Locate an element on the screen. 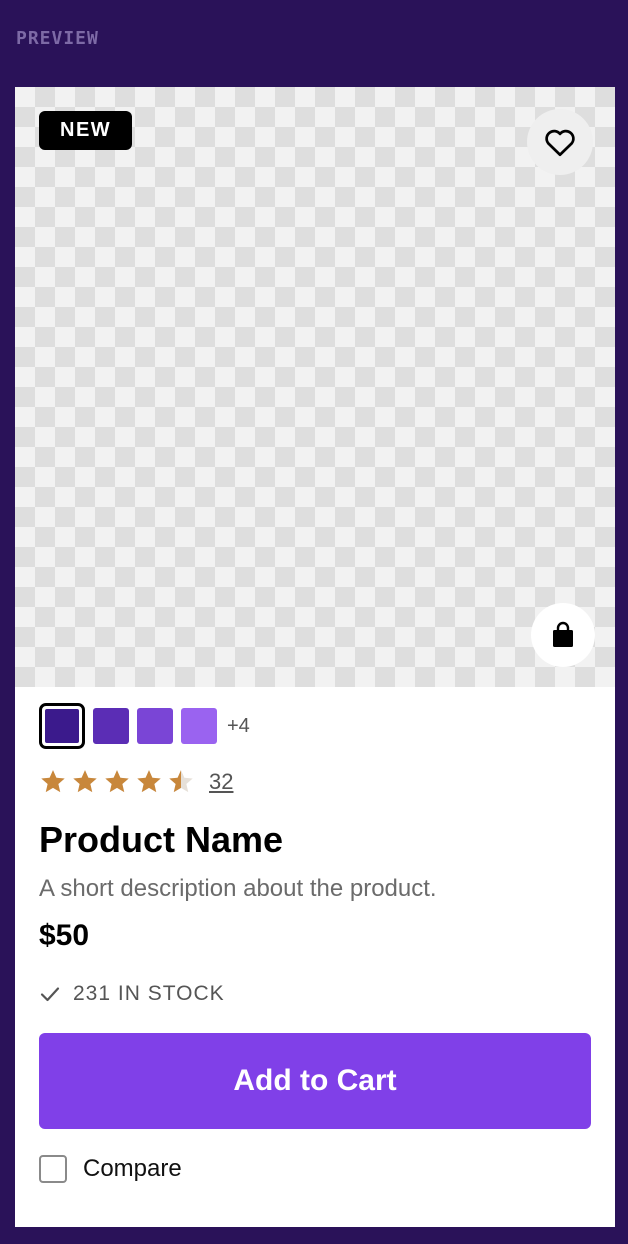 This screenshot has width=628, height=1244. shopping-bag-icon is located at coordinates (563, 634).